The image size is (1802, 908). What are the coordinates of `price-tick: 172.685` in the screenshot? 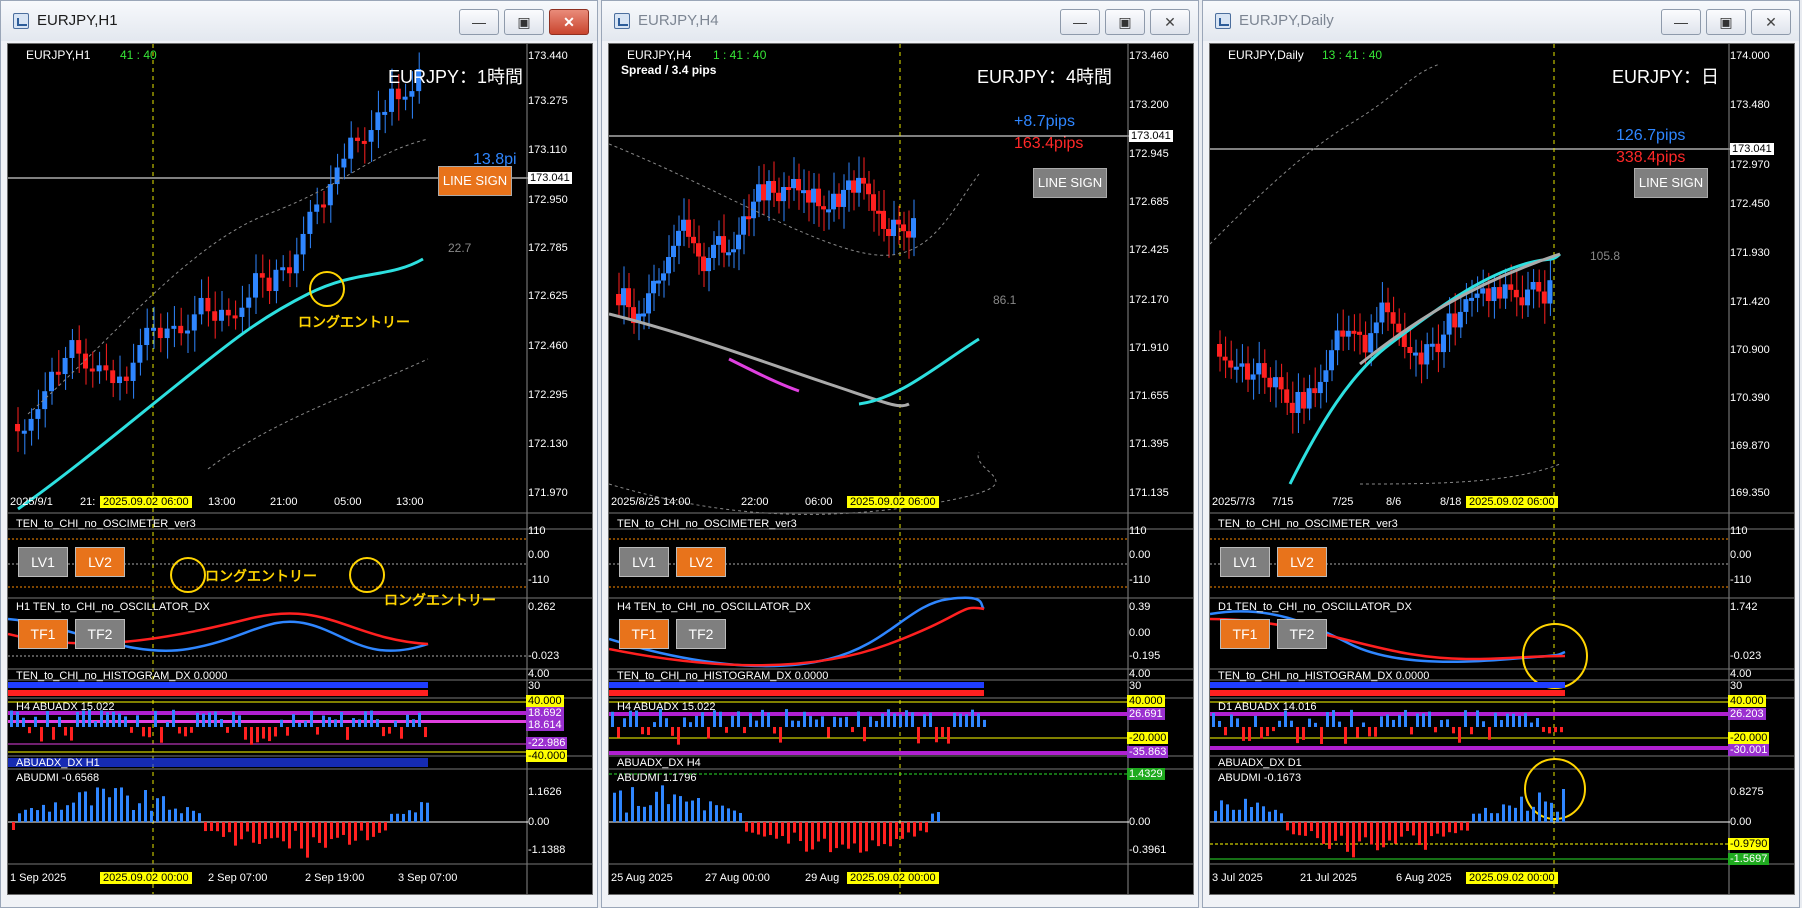 It's located at (1149, 202).